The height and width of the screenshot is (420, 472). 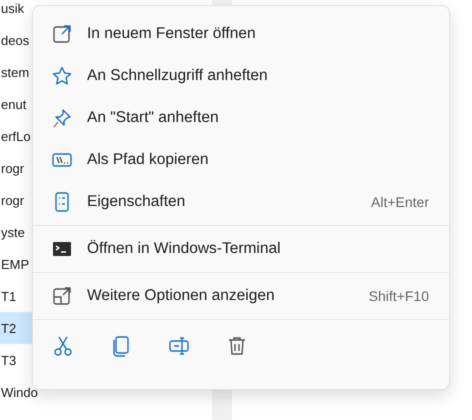 What do you see at coordinates (62, 34) in the screenshot?
I see `open-window-icon` at bounding box center [62, 34].